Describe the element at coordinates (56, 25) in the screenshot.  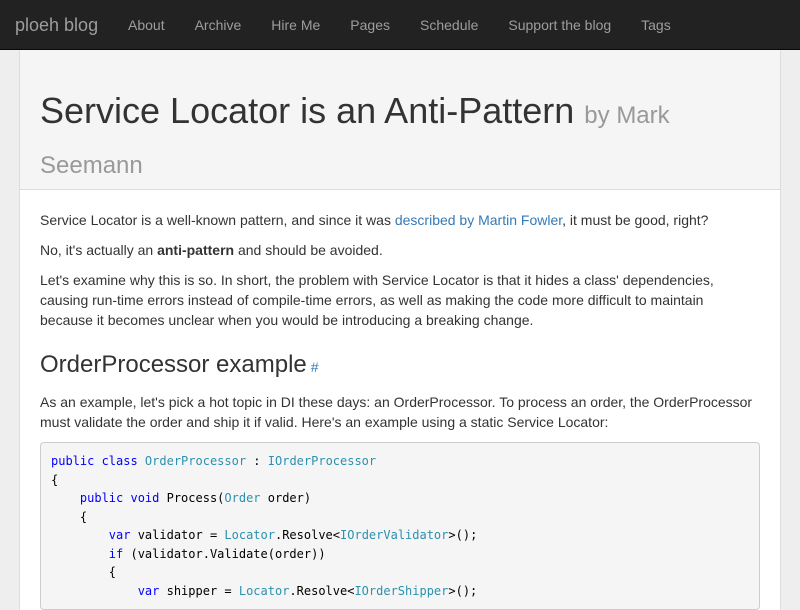
I see `brand-link: ploeh blog` at that location.